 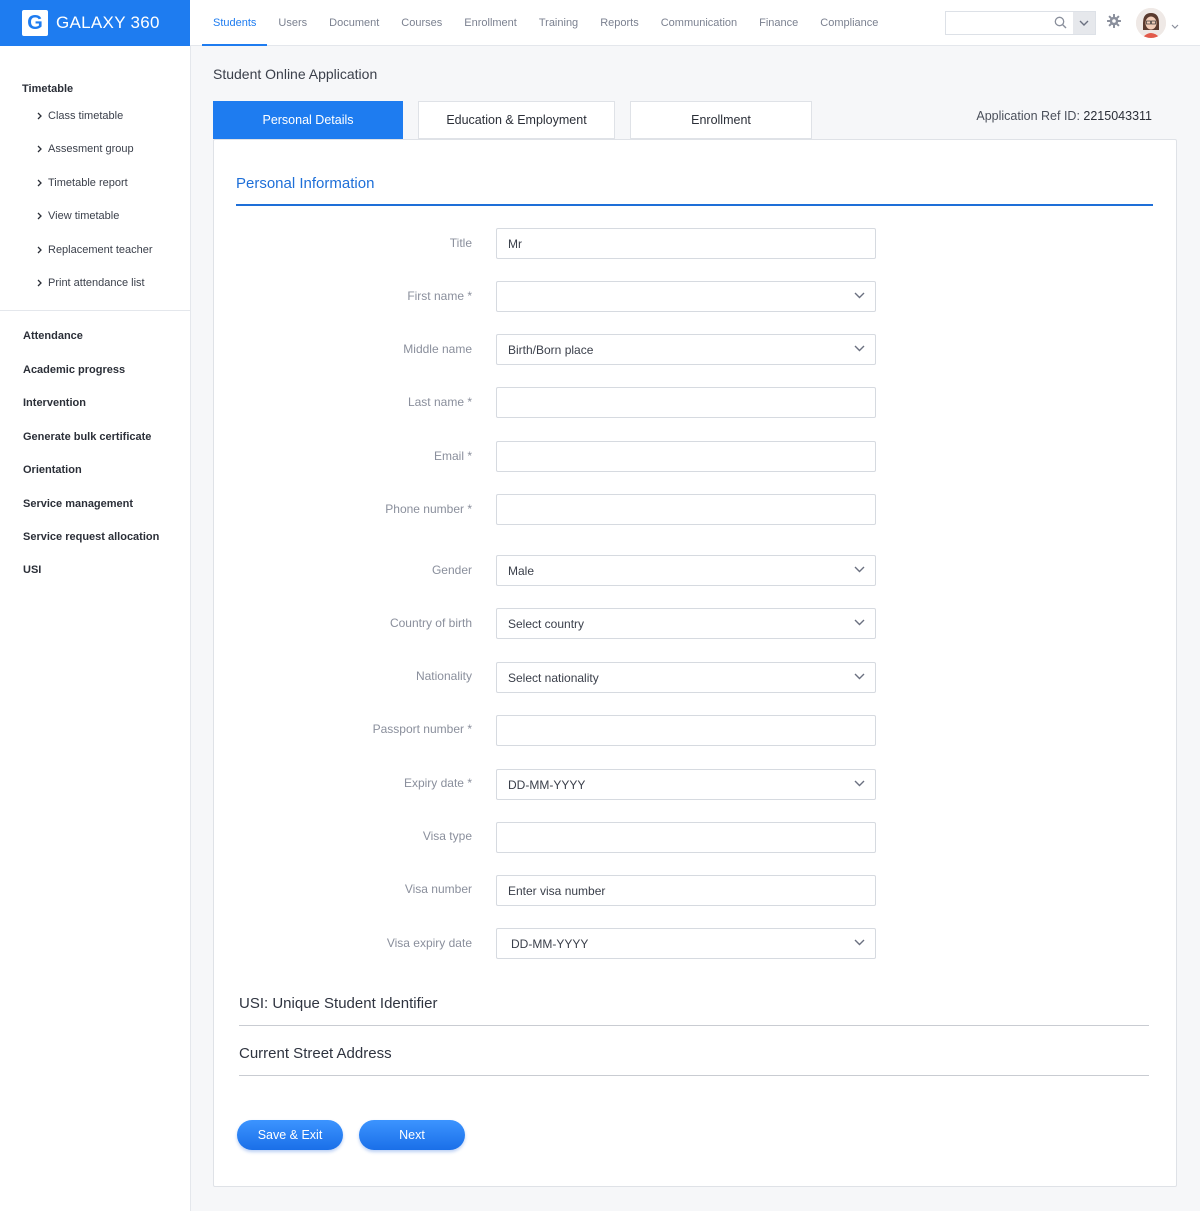 I want to click on visa-expiry-date-select: DD-MM-YYYY, so click(x=686, y=943).